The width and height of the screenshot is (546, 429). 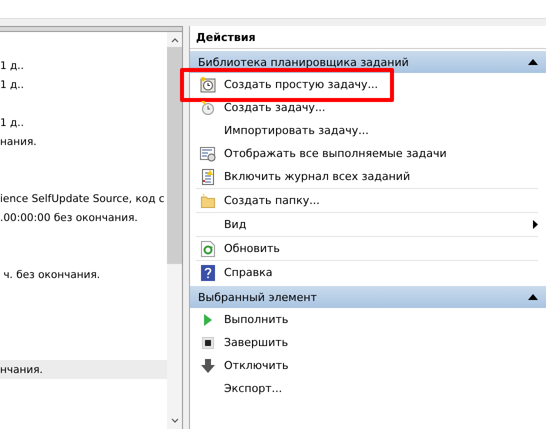 I want to click on action-item: Обновить, so click(x=367, y=248).